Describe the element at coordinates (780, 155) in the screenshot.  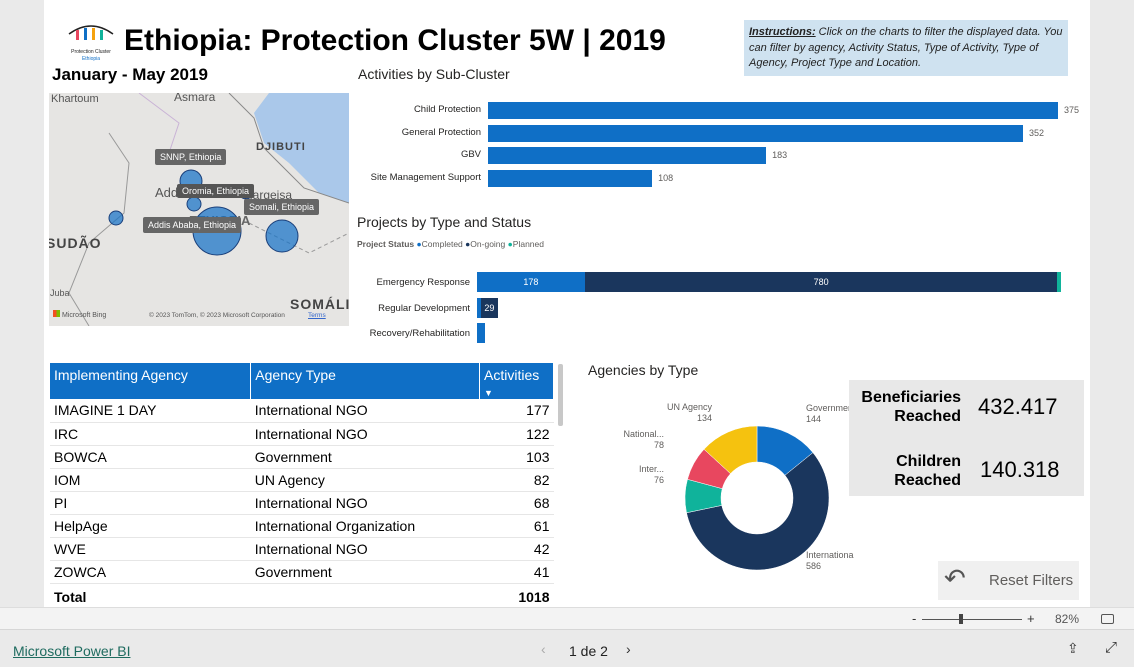
I see `subcluster-value-label: 183` at that location.